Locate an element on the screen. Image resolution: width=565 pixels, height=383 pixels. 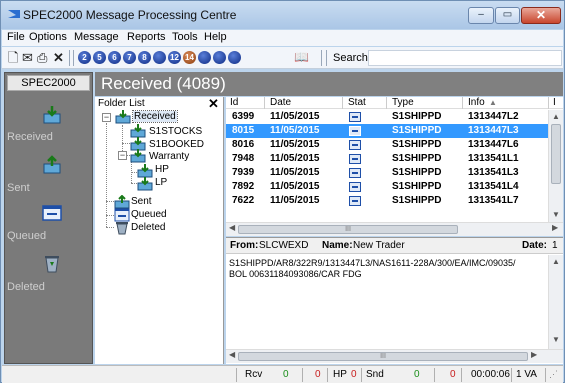
sidebar-header: SPEC2000 is located at coordinates (48, 83).